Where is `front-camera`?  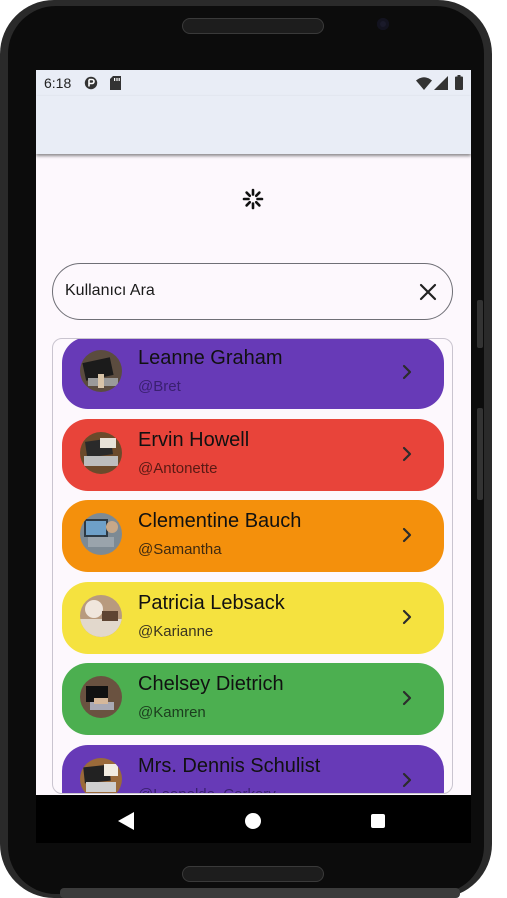 front-camera is located at coordinates (383, 24).